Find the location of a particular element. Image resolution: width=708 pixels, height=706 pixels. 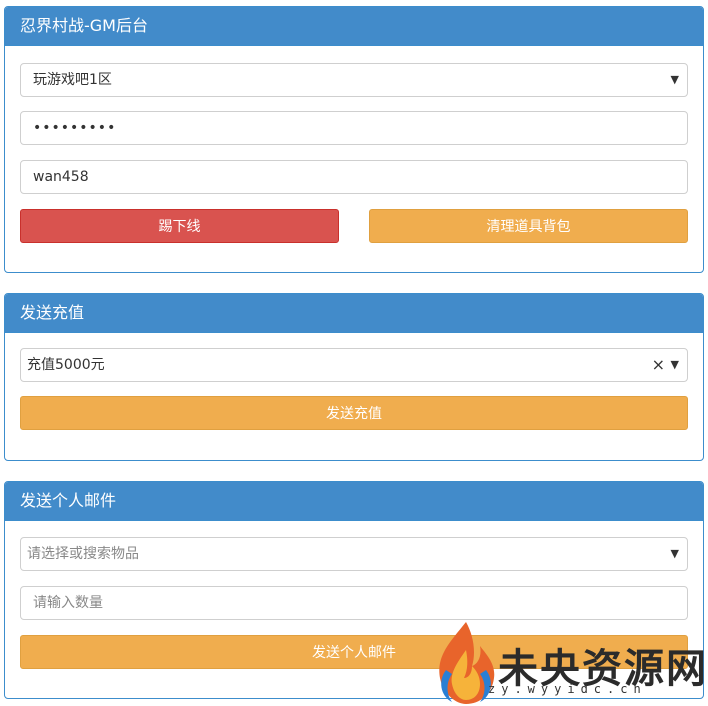

username-value: wan458 is located at coordinates (61, 177).